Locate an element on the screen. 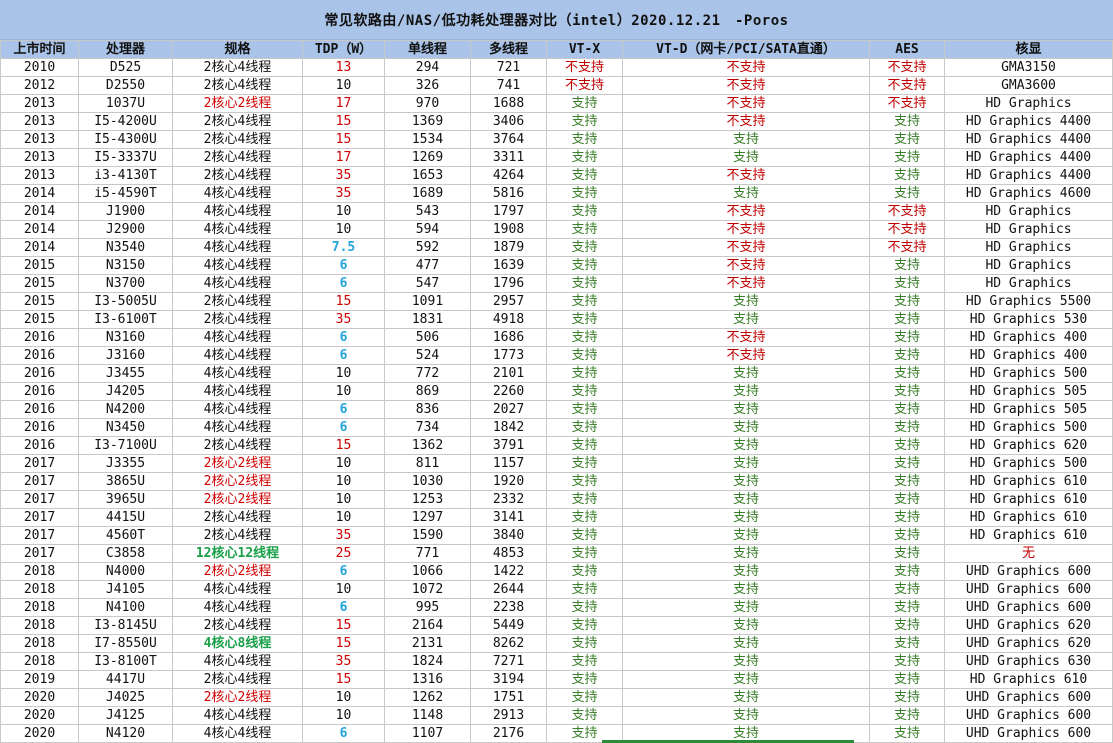  cell-single-thread: 506 is located at coordinates (427, 337).